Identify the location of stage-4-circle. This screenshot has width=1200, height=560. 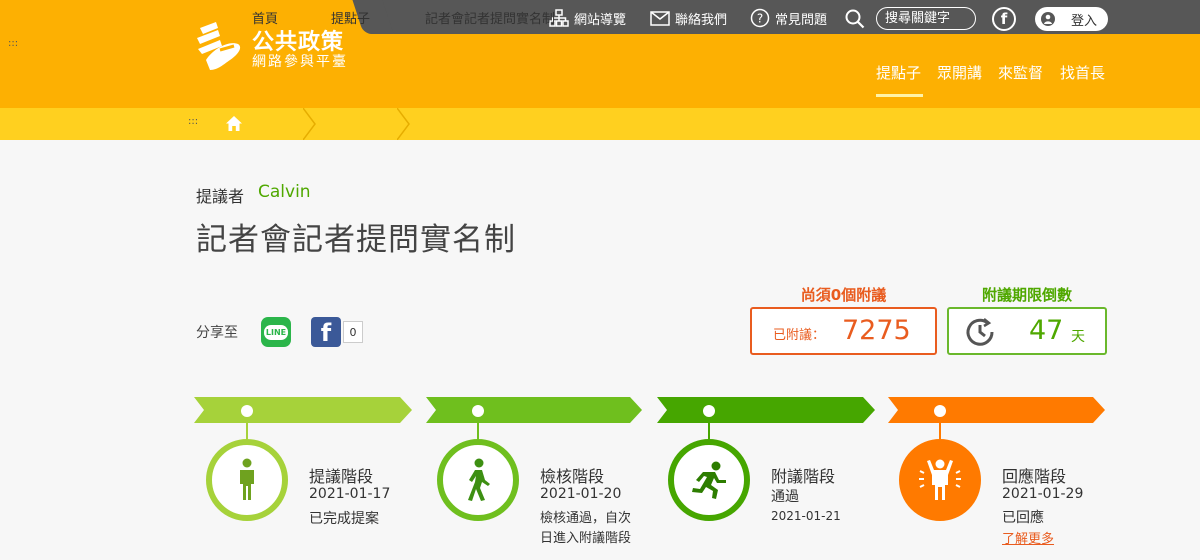
(940, 480).